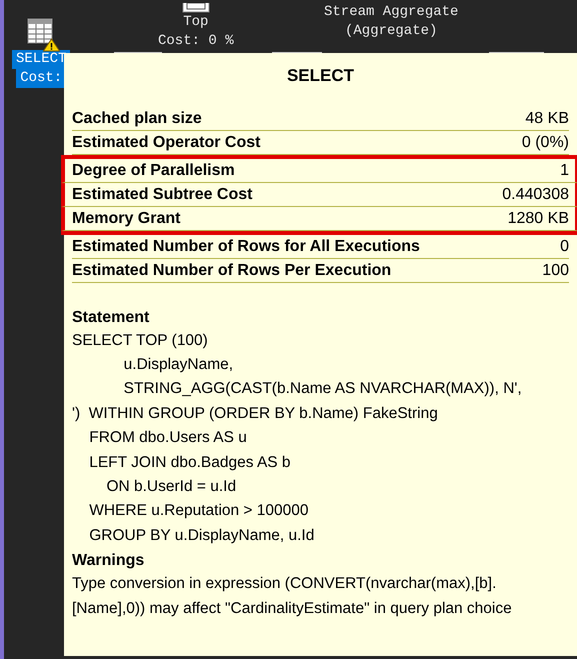 Image resolution: width=577 pixels, height=659 pixels. I want to click on property-label: Memory Grant, so click(126, 218).